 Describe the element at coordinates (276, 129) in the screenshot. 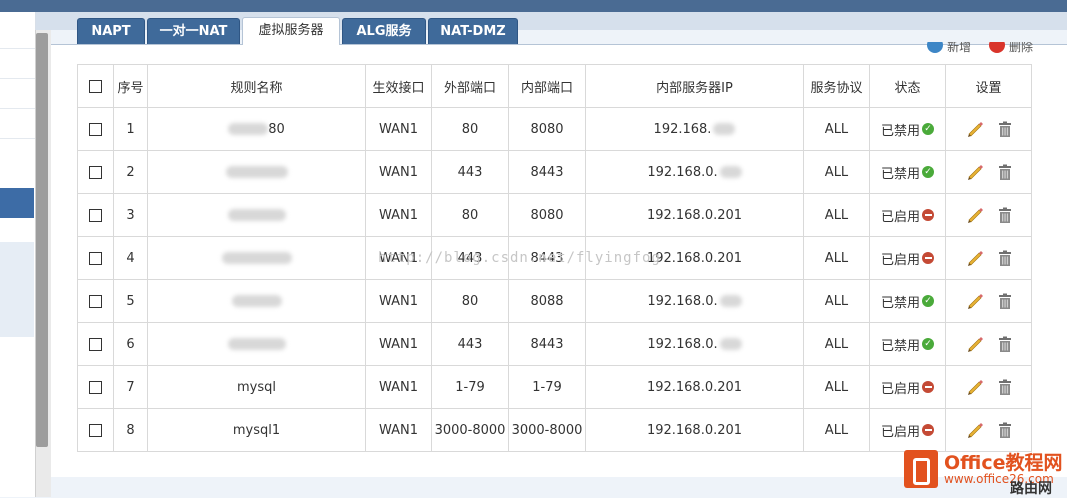

I see `rule-name: 80` at that location.